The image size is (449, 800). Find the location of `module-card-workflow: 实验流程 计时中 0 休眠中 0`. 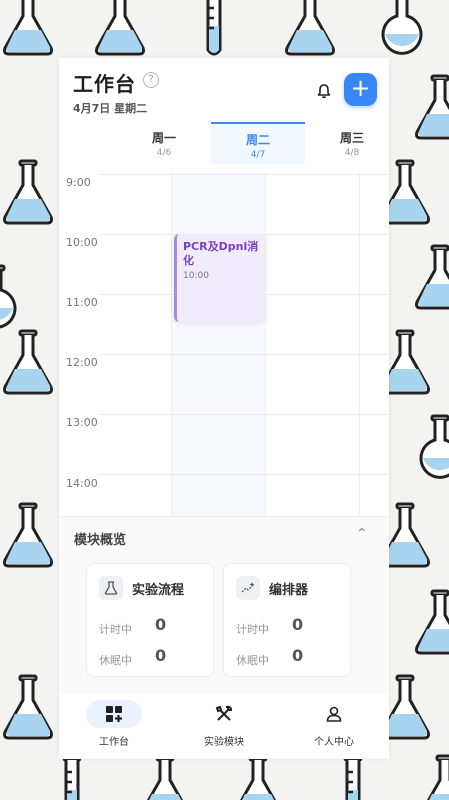

module-card-workflow: 实验流程 计时中 0 休眠中 0 is located at coordinates (150, 620).